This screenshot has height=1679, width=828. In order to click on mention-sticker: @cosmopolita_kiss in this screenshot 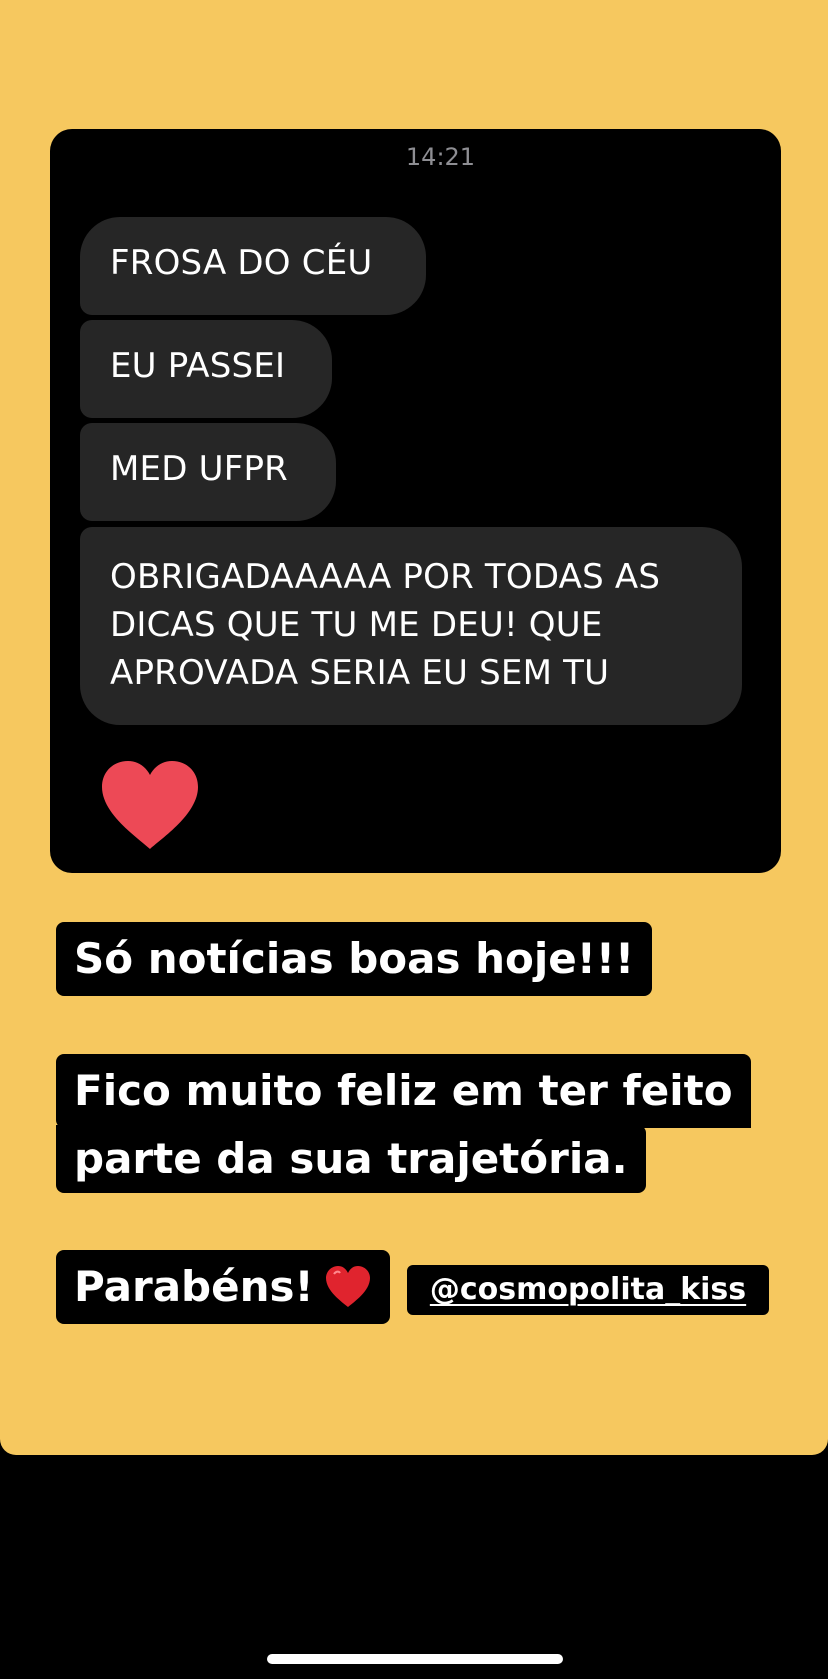, I will do `click(588, 1290)`.